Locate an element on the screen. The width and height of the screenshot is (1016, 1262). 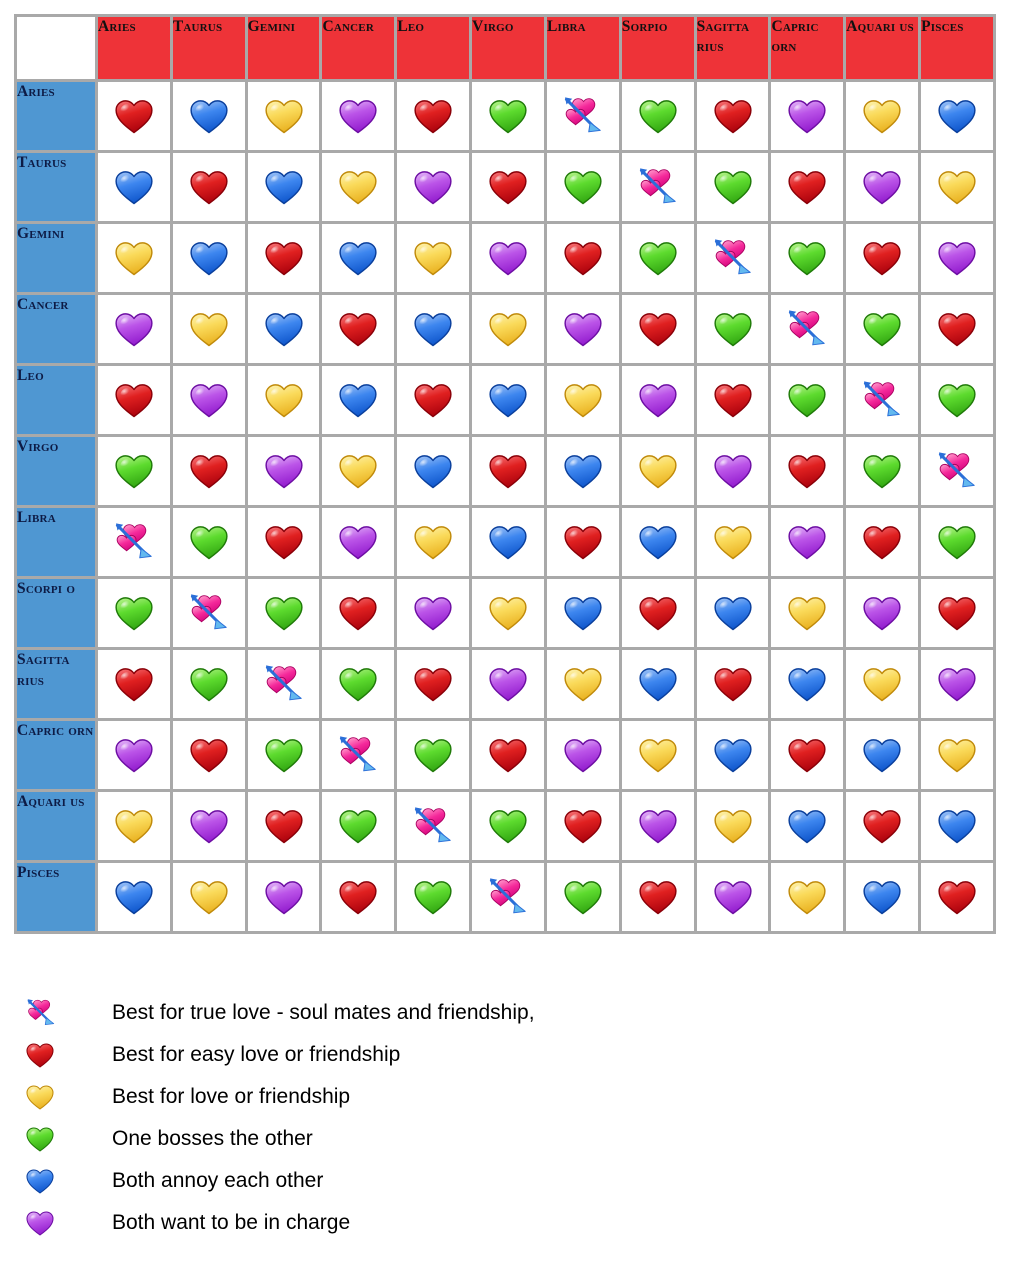
table-row: Pisces is located at coordinates (505, 897).